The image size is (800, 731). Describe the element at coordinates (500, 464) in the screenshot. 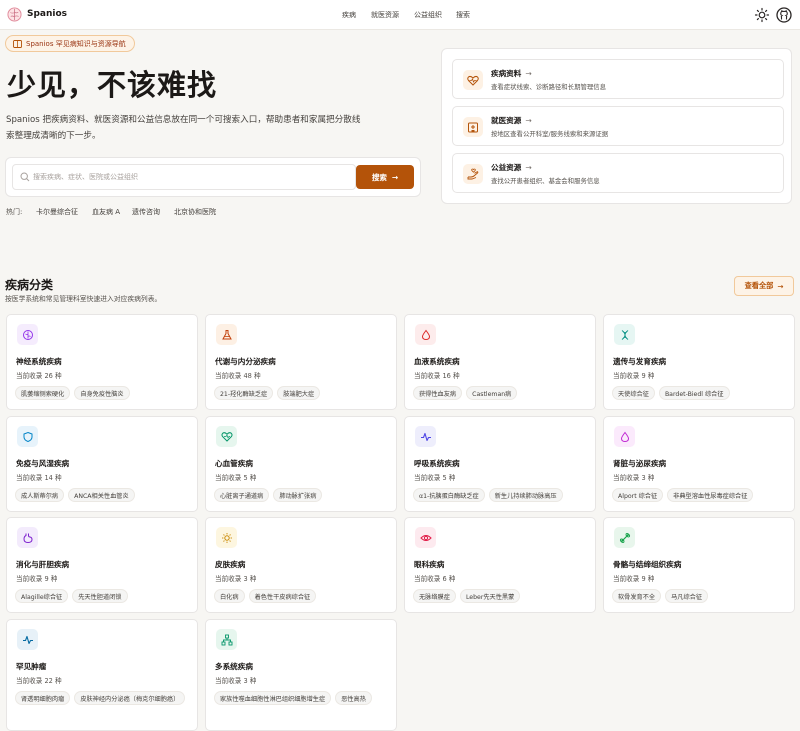

I see `category-card: 呼吸系统疾病 当前收录 5 种 α1-抗胰蛋白酶缺乏症 新生儿持续肺动脉高压` at that location.